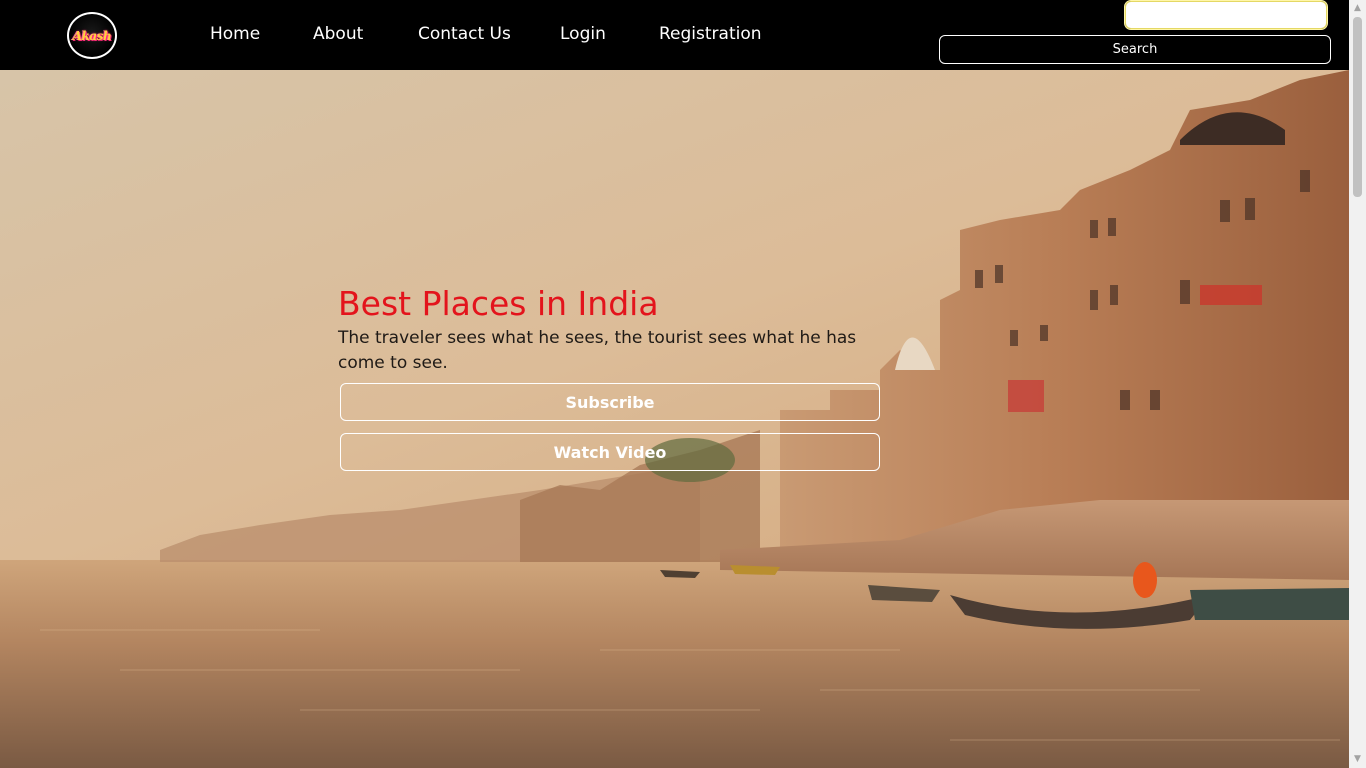 This screenshot has height=768, width=1366. I want to click on vertical-scrollbar: ▲ ▼, so click(1357, 384).